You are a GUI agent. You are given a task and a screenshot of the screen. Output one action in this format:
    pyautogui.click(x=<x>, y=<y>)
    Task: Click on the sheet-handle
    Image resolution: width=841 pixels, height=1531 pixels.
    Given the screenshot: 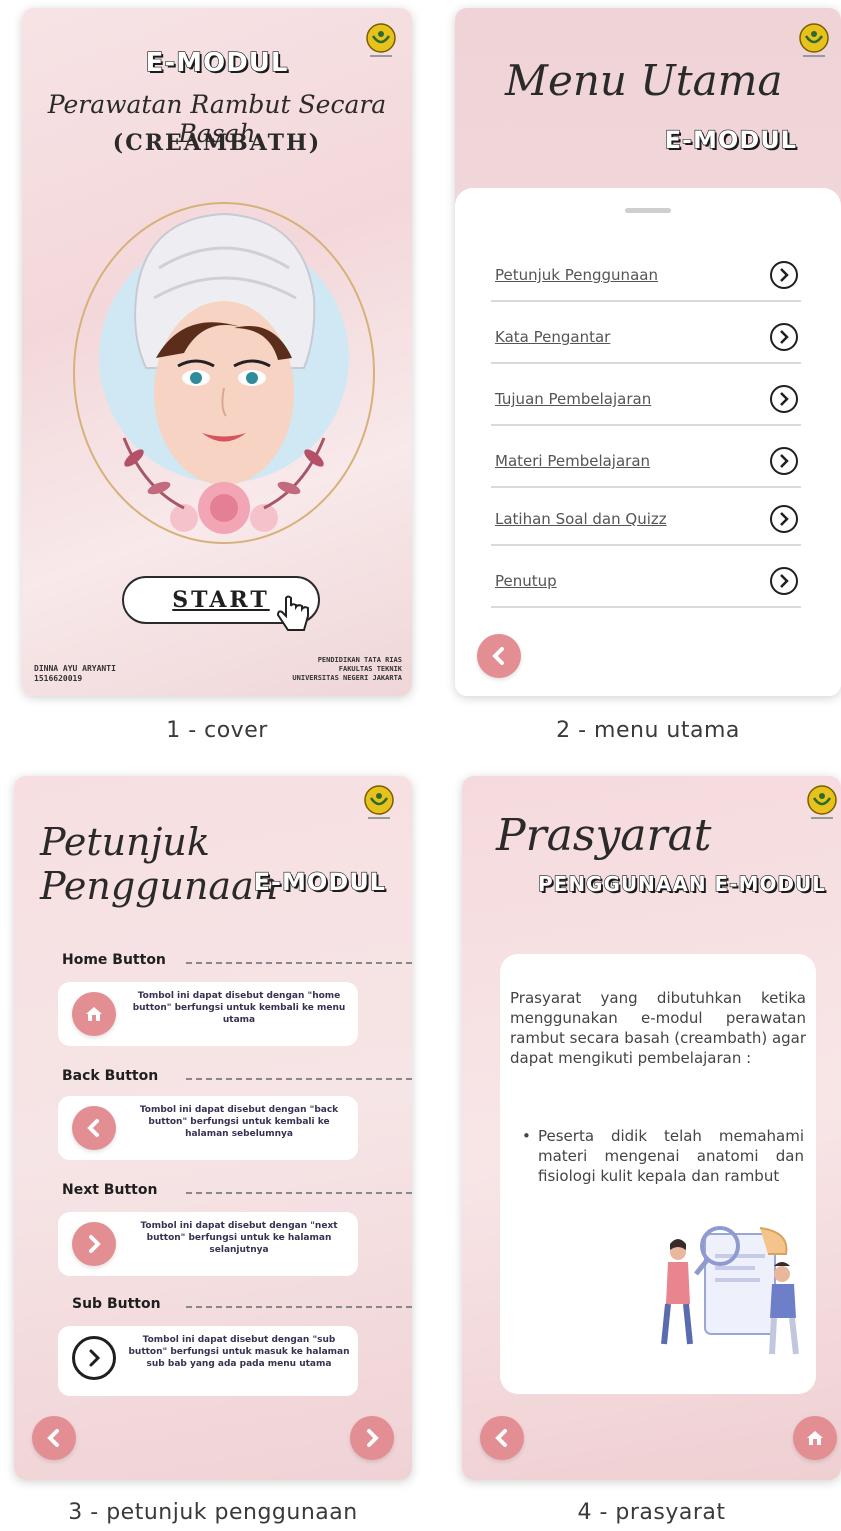 What is the action you would take?
    pyautogui.click(x=648, y=210)
    